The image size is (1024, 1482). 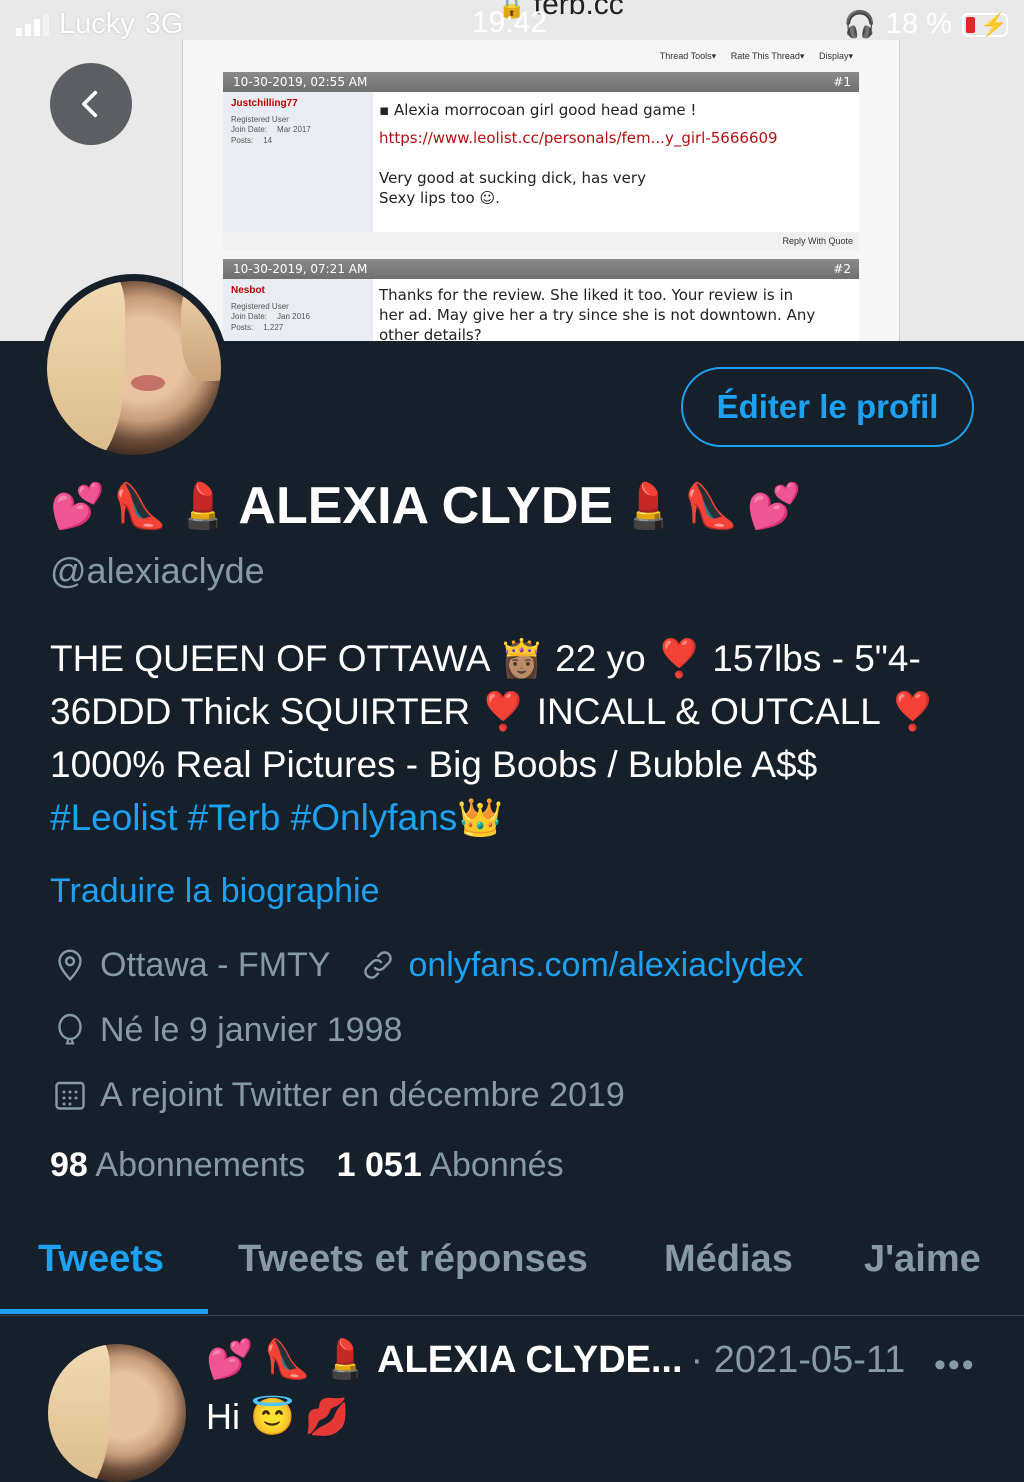 What do you see at coordinates (985, 24) in the screenshot?
I see `battery-icon: ⚡` at bounding box center [985, 24].